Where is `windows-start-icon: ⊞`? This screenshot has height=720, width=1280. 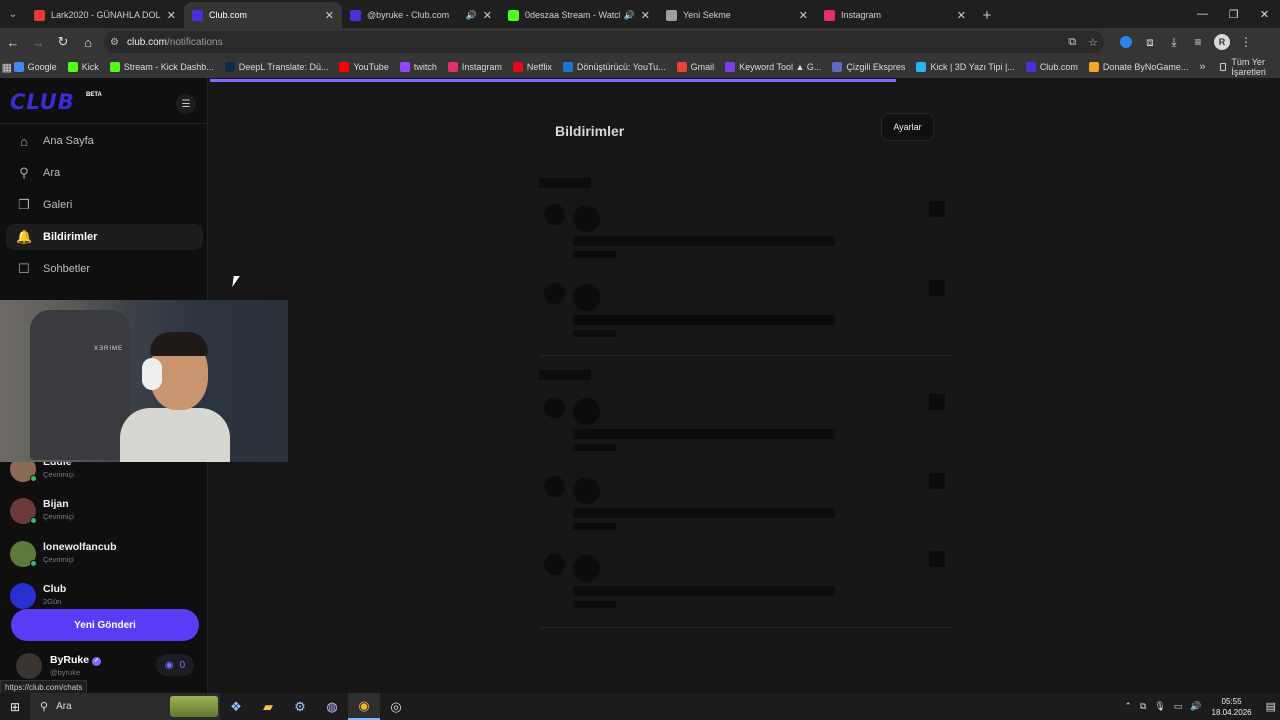
windows-start-icon: ⊞ is located at coordinates (15, 707).